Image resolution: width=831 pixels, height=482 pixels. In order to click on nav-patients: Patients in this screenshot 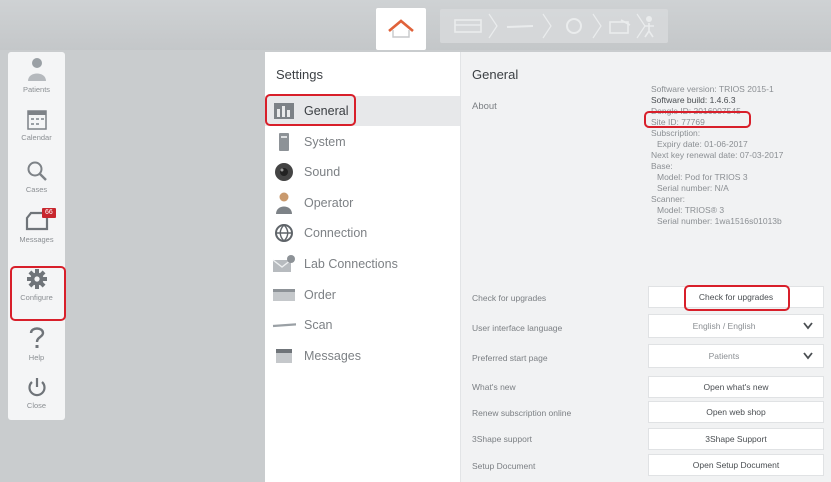, I will do `click(36, 76)`.